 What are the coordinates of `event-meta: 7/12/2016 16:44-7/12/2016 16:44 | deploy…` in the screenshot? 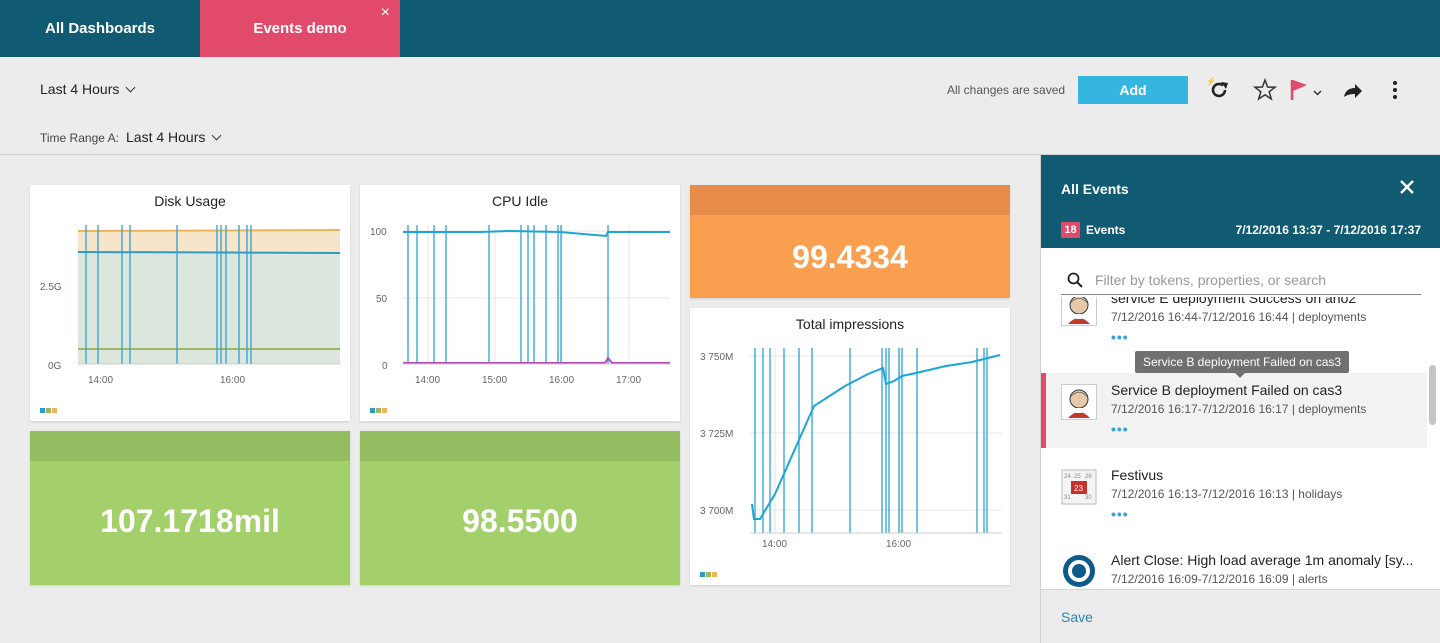 It's located at (1239, 317).